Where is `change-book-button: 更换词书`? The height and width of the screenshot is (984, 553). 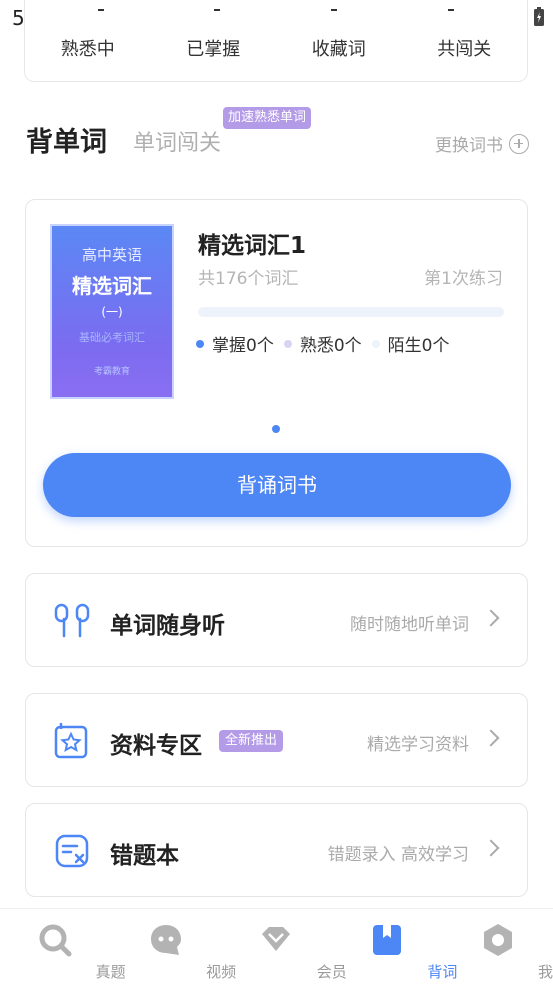 change-book-button: 更换词书 is located at coordinates (482, 143).